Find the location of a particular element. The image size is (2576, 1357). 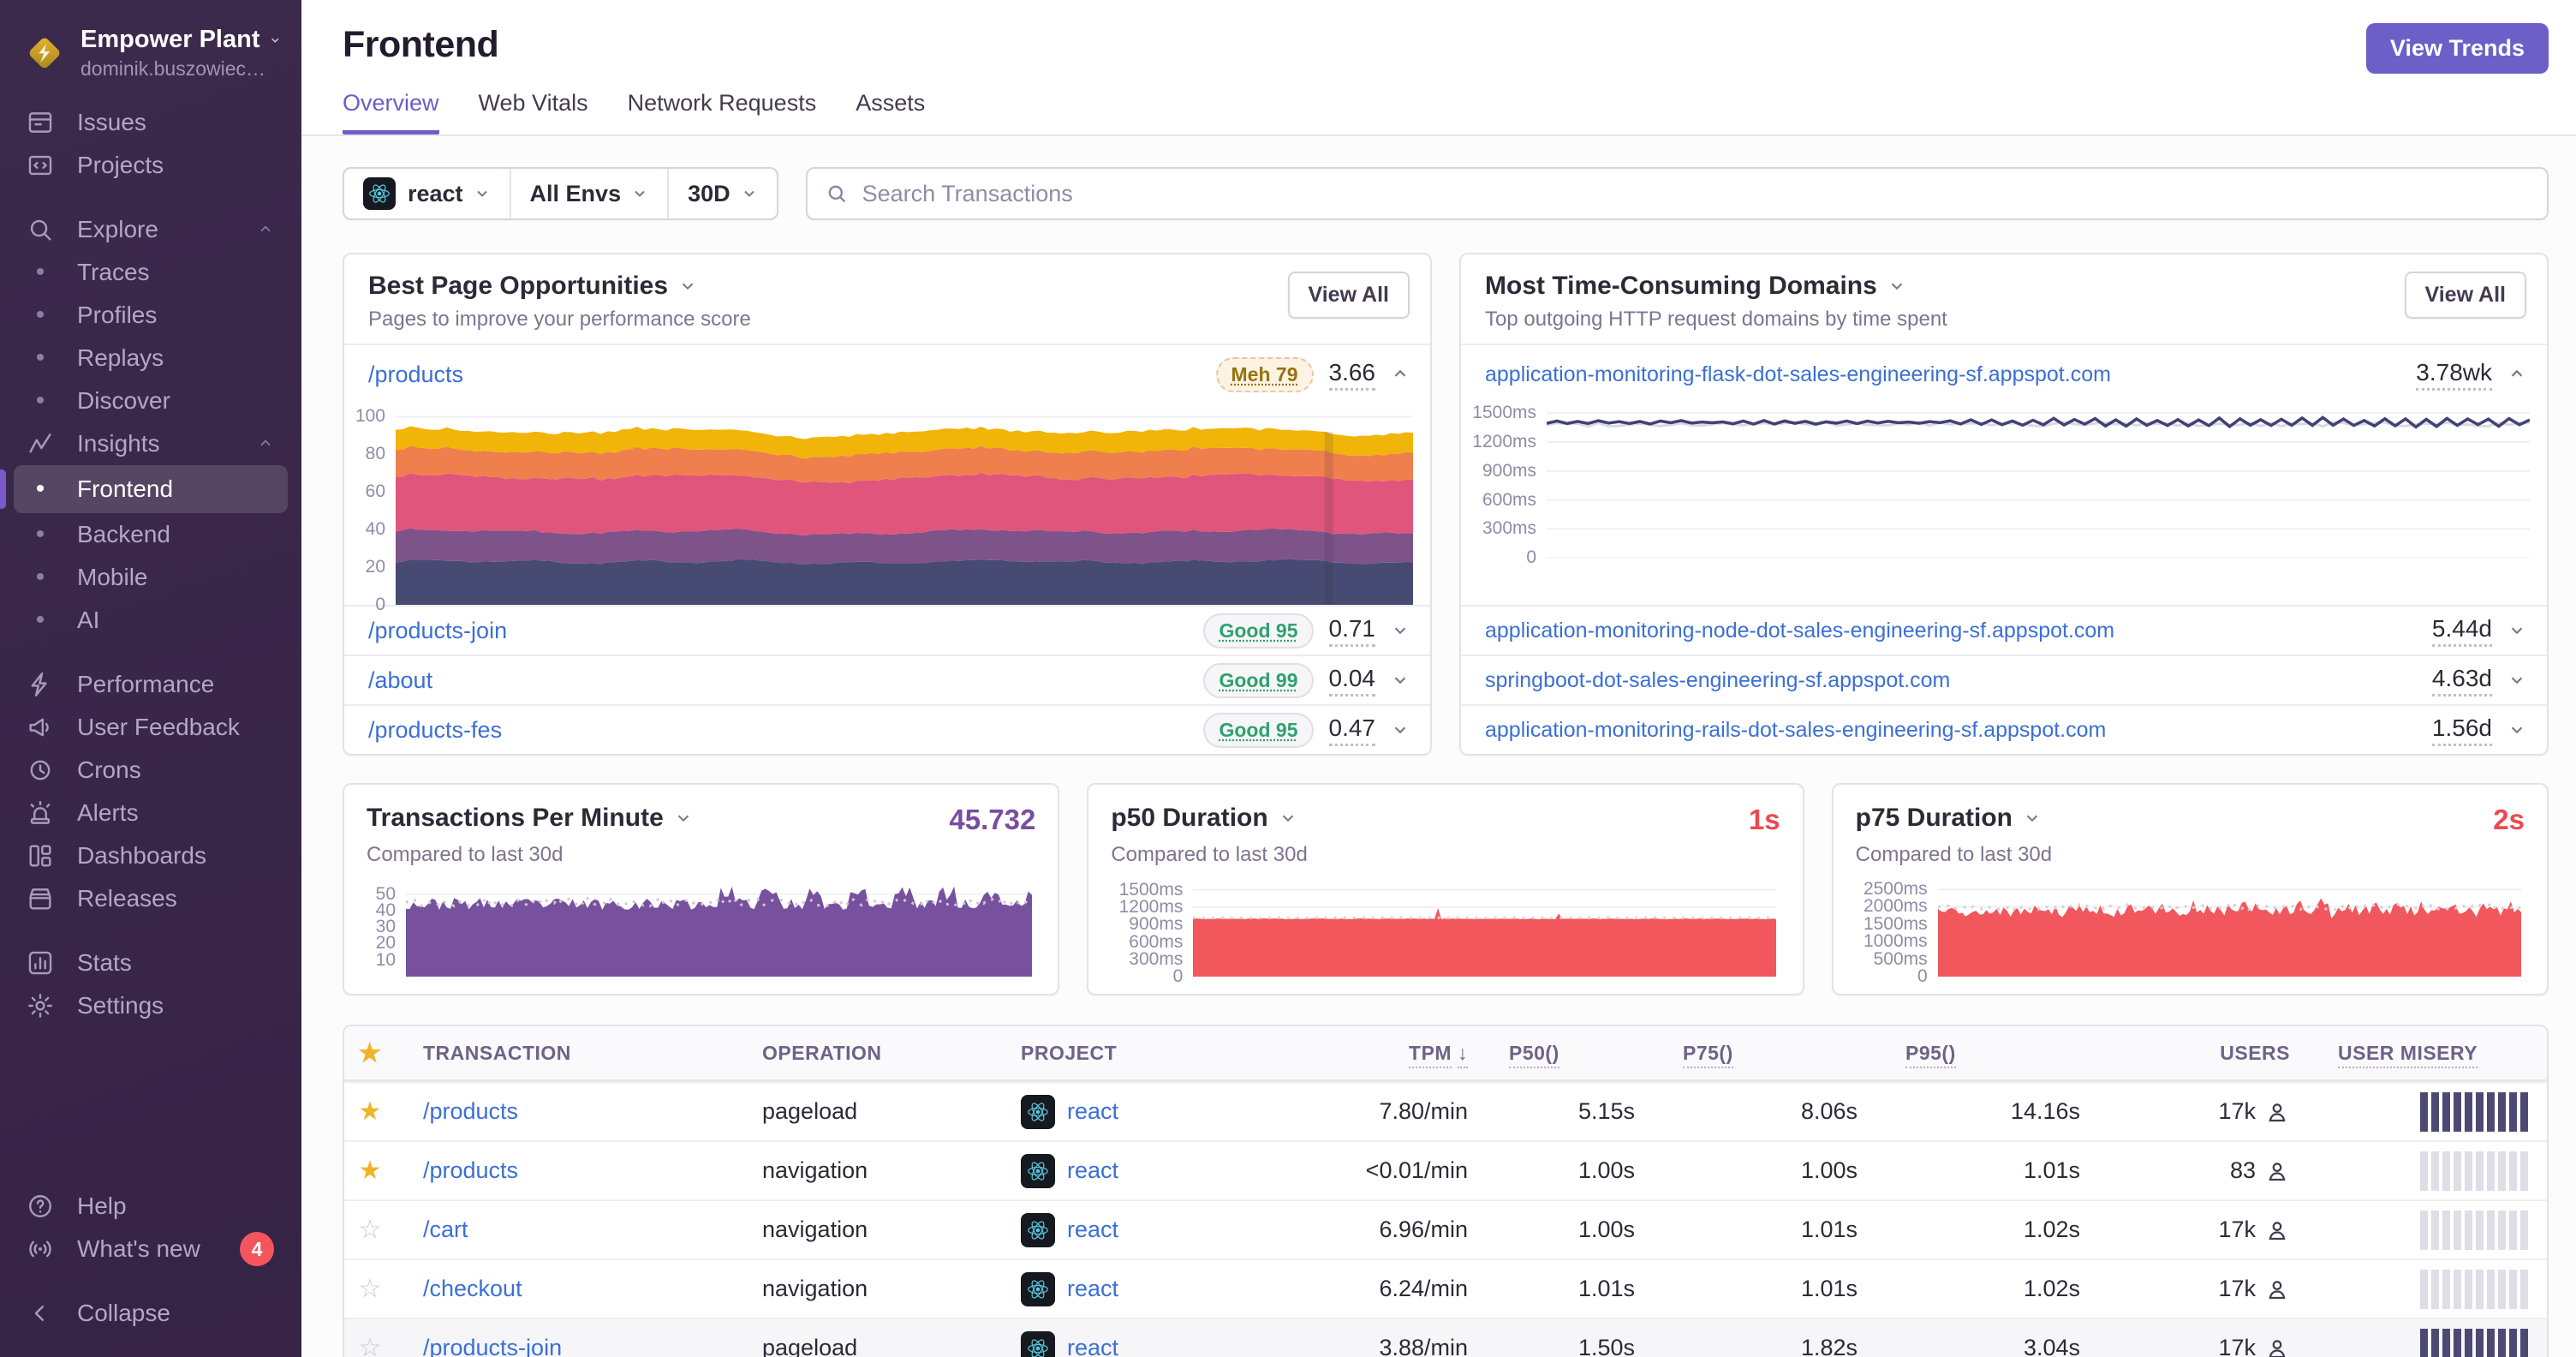

sidebar-item-profiles: • Profiles is located at coordinates (151, 315).